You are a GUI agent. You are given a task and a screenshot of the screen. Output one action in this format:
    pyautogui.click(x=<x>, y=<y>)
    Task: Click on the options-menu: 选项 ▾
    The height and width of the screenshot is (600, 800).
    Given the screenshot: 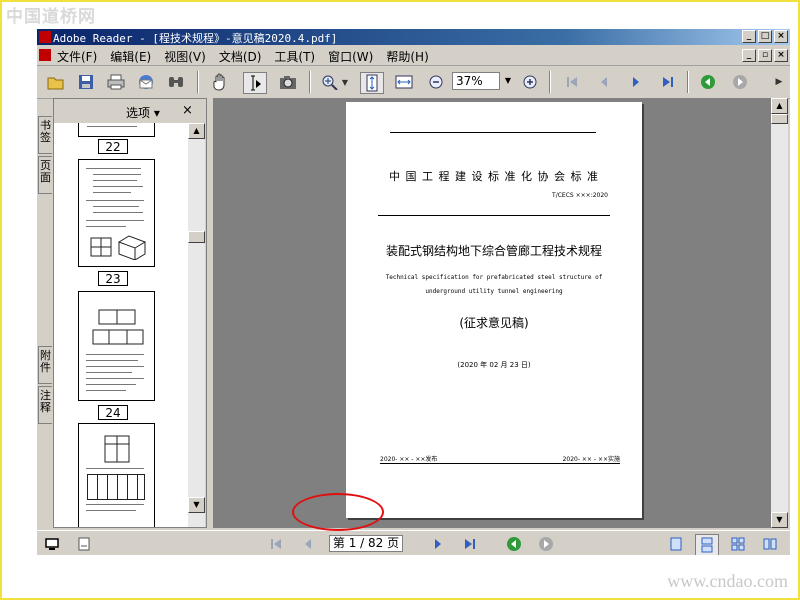 What is the action you would take?
    pyautogui.click(x=143, y=112)
    